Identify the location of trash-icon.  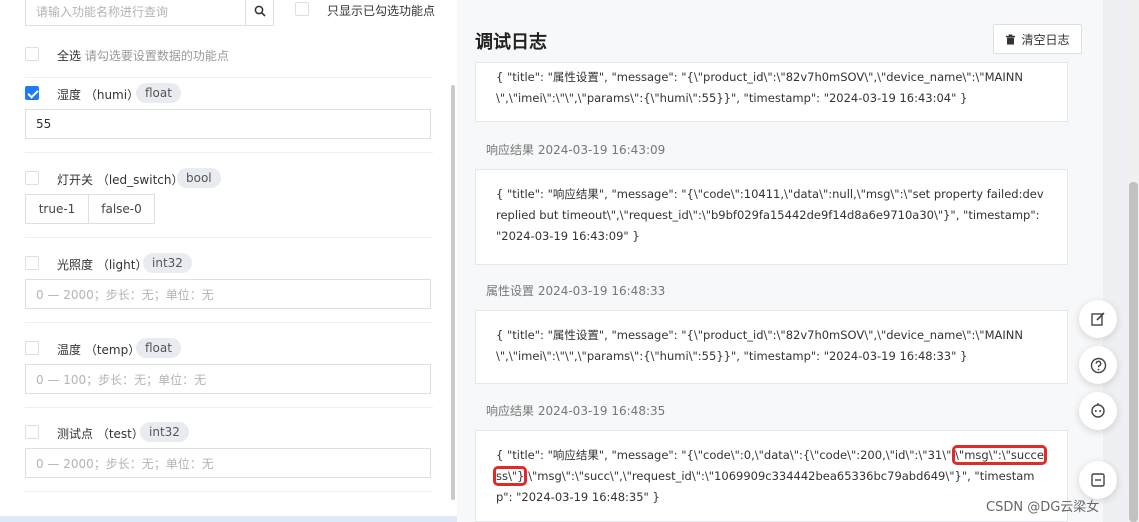
(1011, 39).